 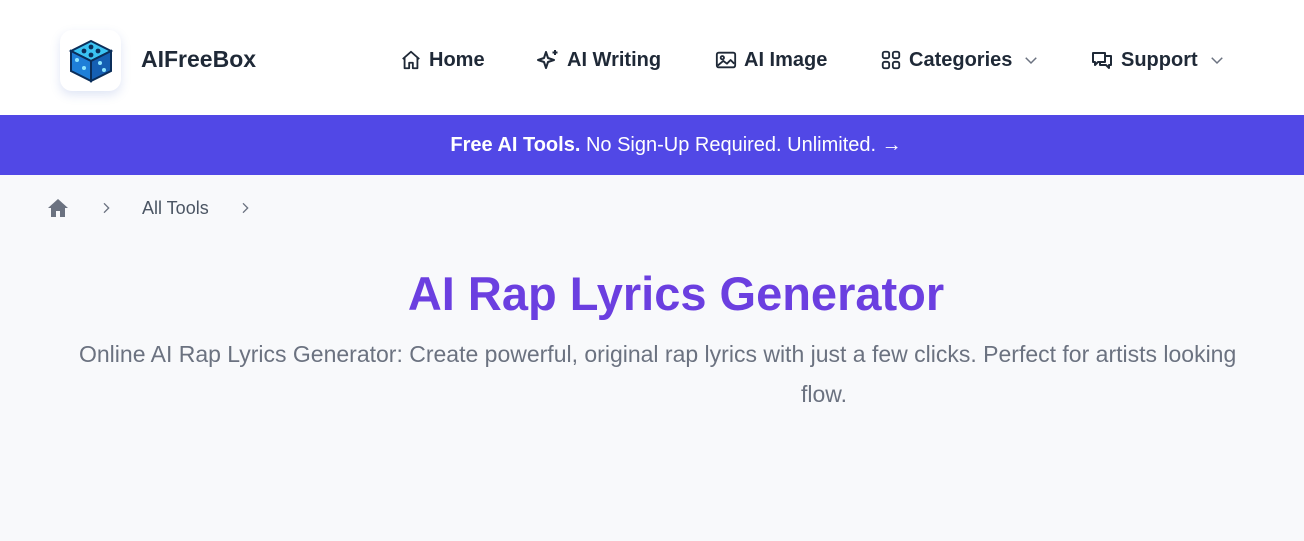 I want to click on nav-support: Support, so click(x=1158, y=60).